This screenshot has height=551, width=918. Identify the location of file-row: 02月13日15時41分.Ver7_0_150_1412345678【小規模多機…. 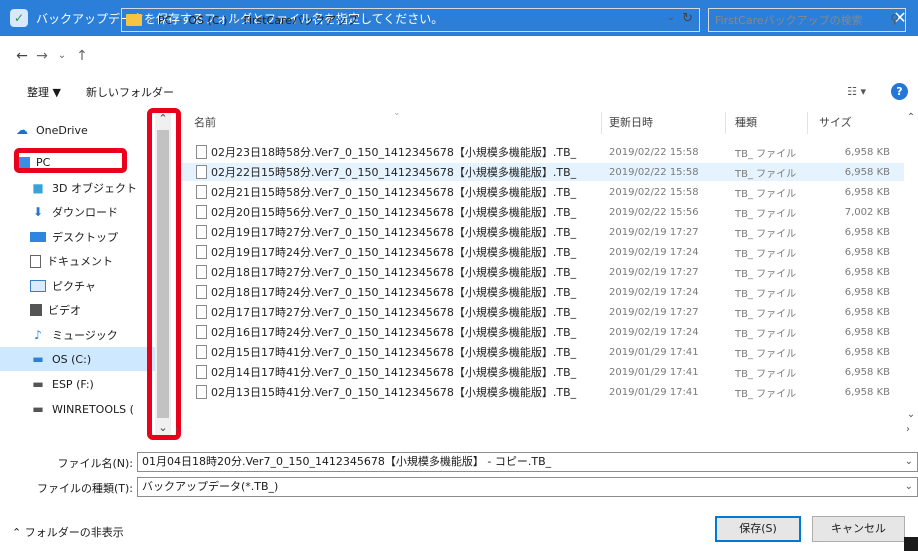
(542, 392).